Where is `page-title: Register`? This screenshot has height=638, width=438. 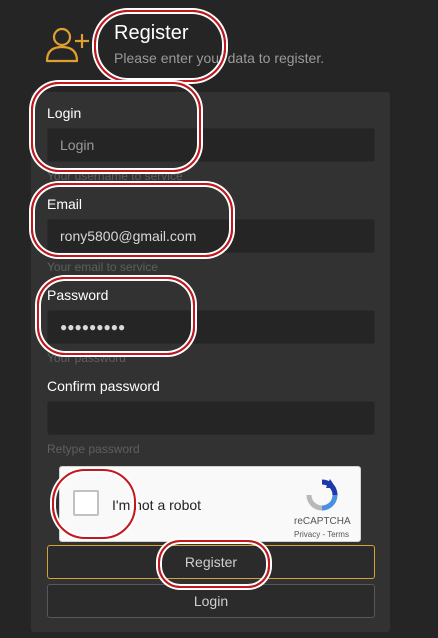
page-title: Register is located at coordinates (151, 33).